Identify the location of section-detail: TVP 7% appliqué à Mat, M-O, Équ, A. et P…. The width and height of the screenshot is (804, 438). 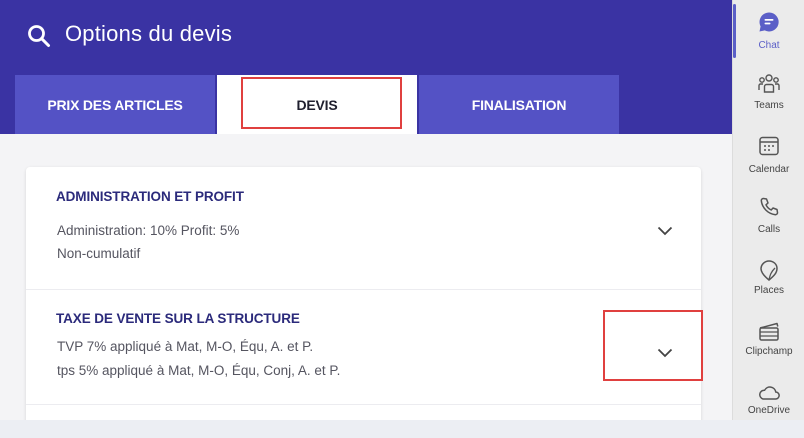
(185, 346).